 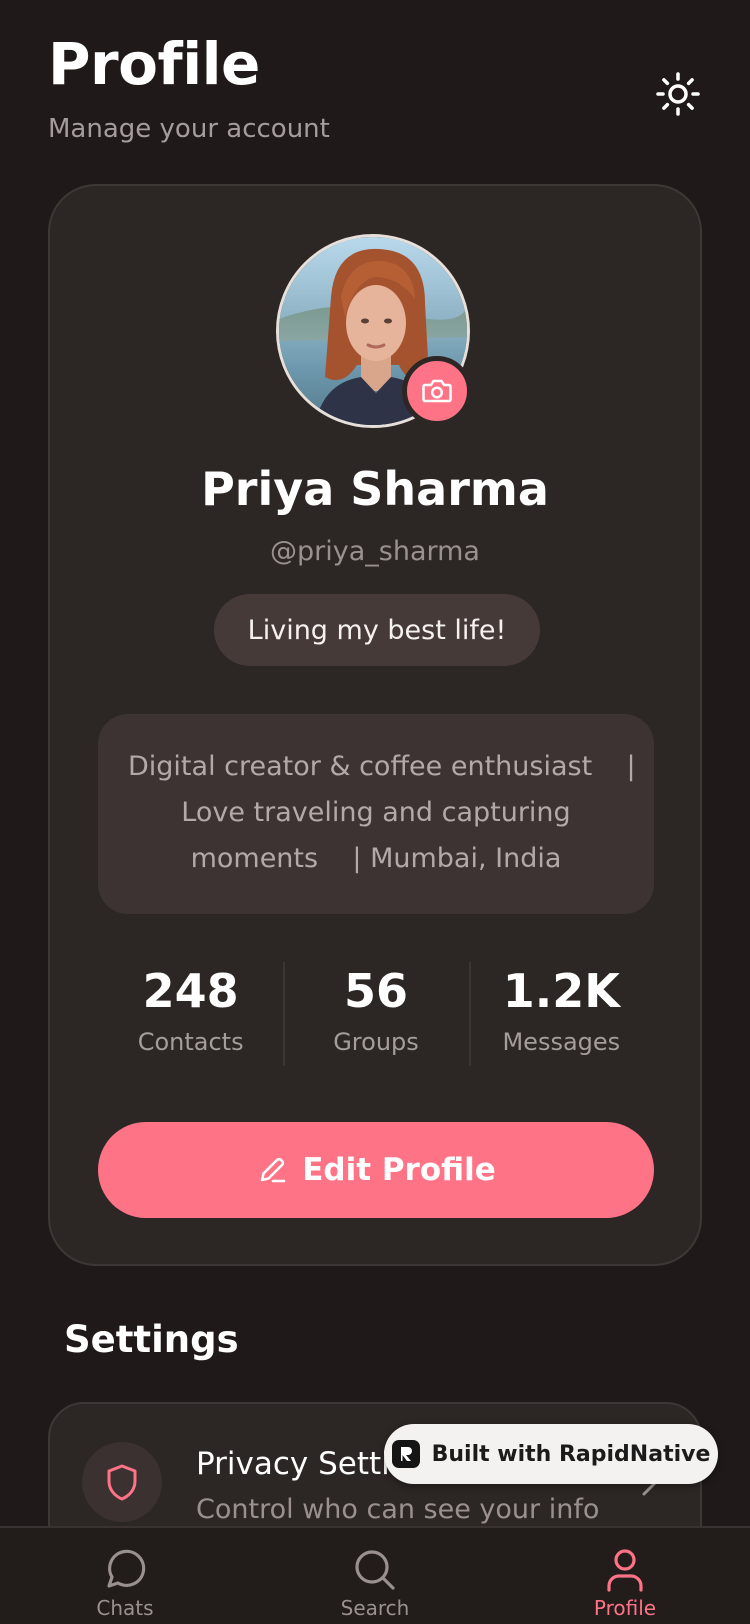 I want to click on page-title: Profile, so click(x=154, y=64).